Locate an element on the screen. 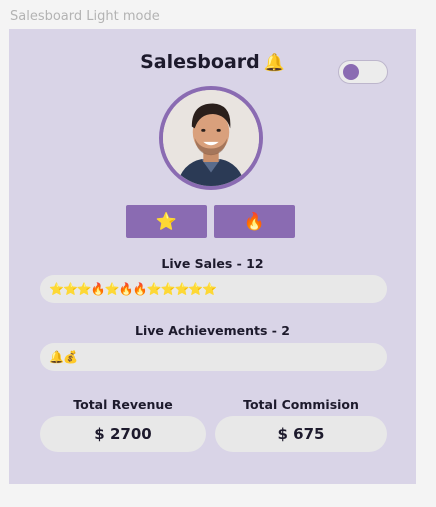 The height and width of the screenshot is (507, 436). toggle-knob is located at coordinates (351, 72).